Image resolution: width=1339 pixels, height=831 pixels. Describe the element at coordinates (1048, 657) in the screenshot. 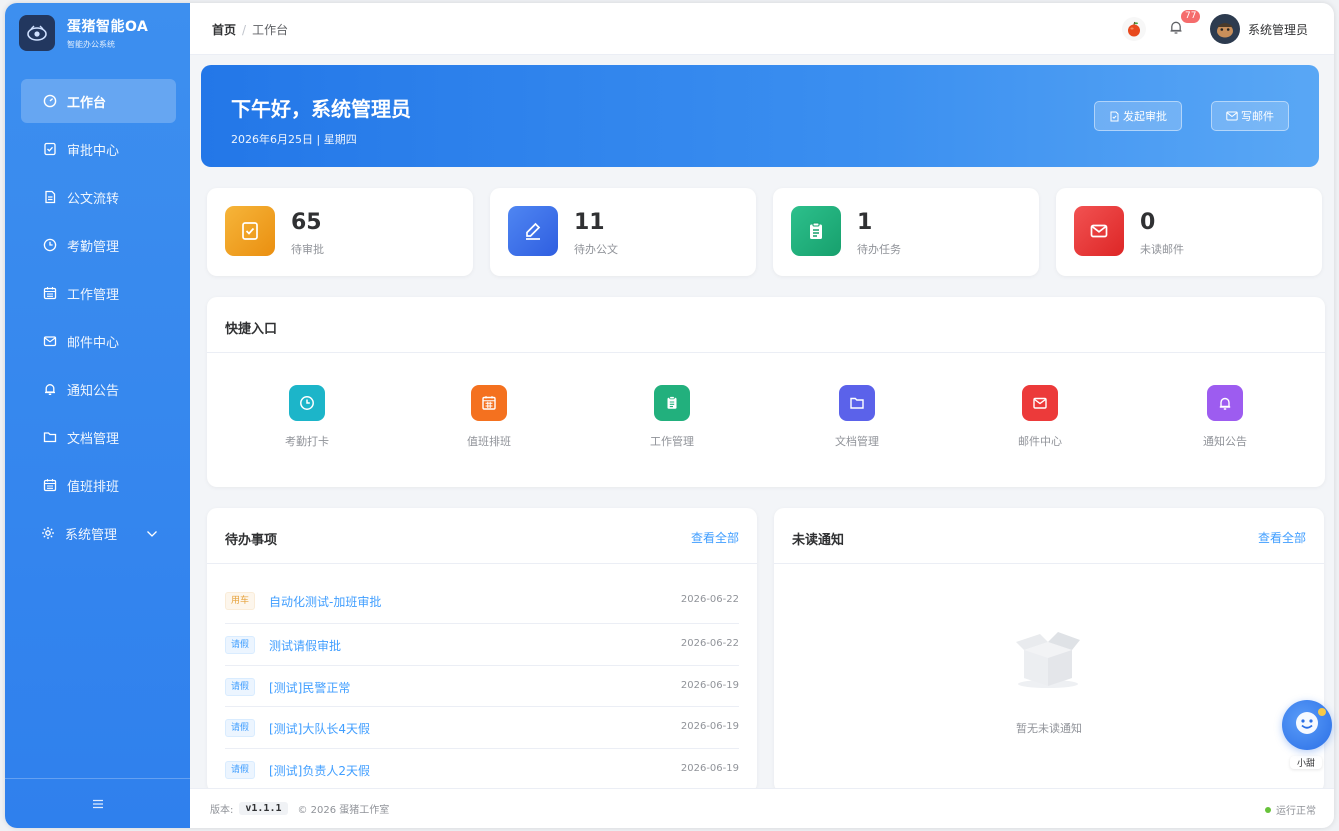

I see `empty-box-icon` at that location.